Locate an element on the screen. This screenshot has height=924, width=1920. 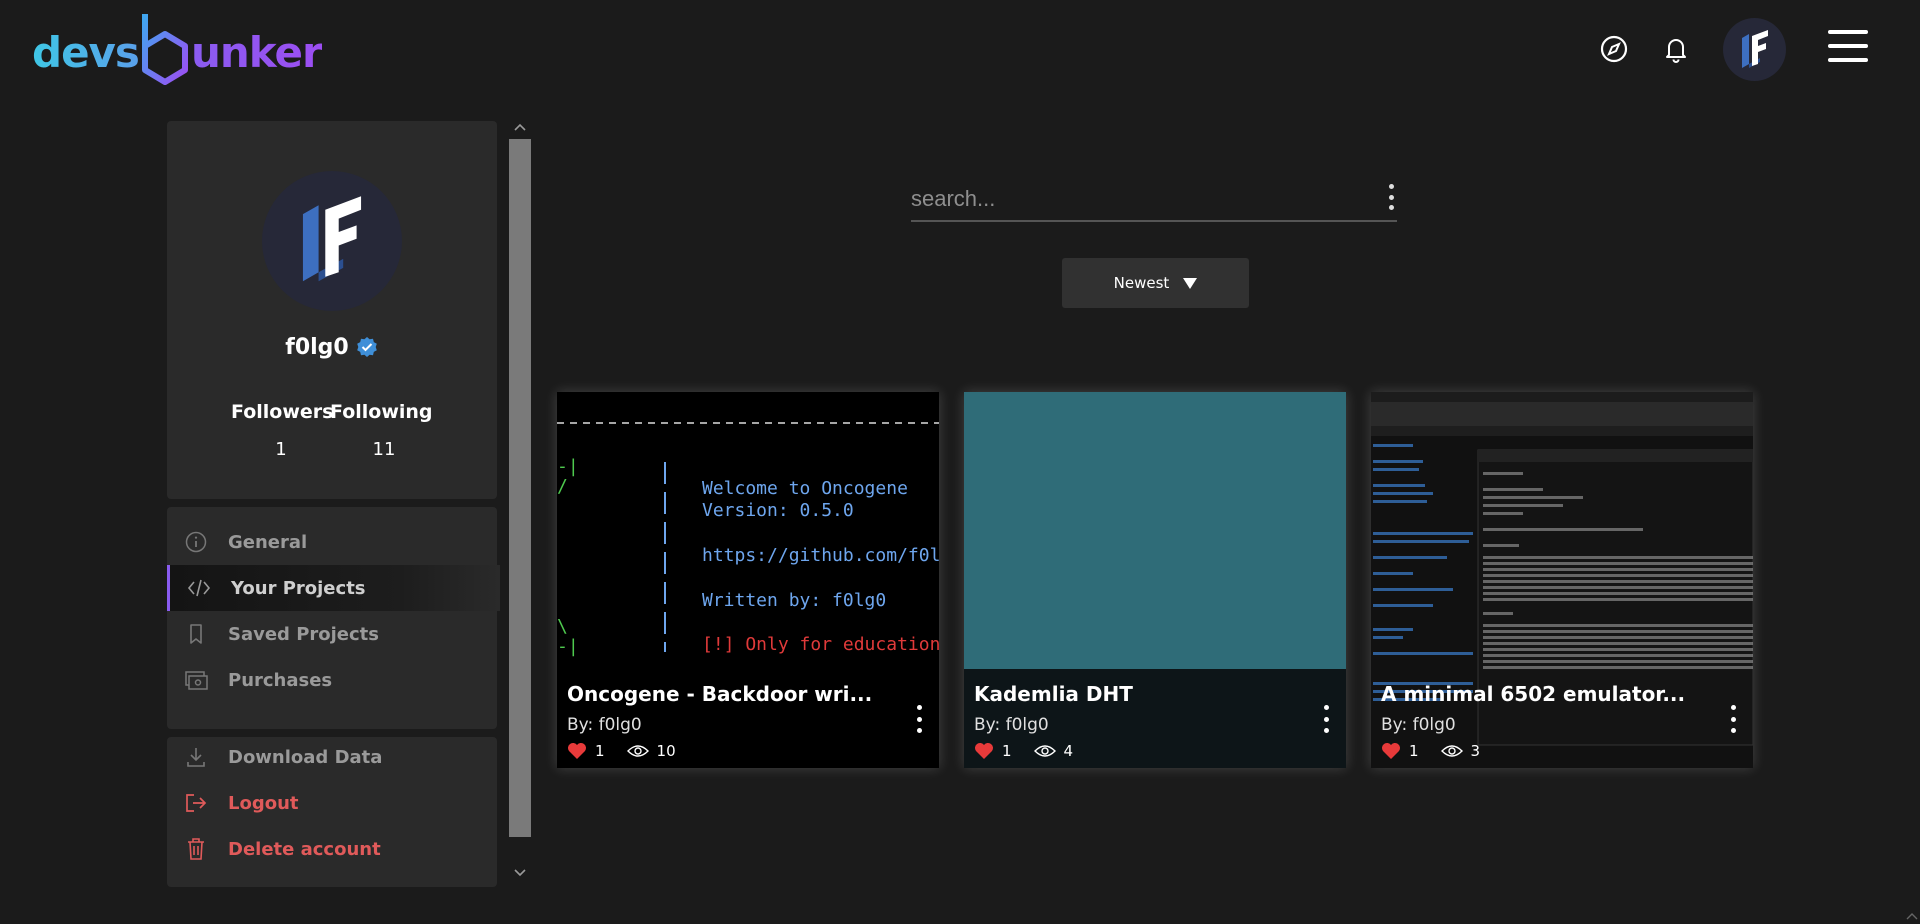
terminal-line: https://github.com/f0lg is located at coordinates (820, 555).